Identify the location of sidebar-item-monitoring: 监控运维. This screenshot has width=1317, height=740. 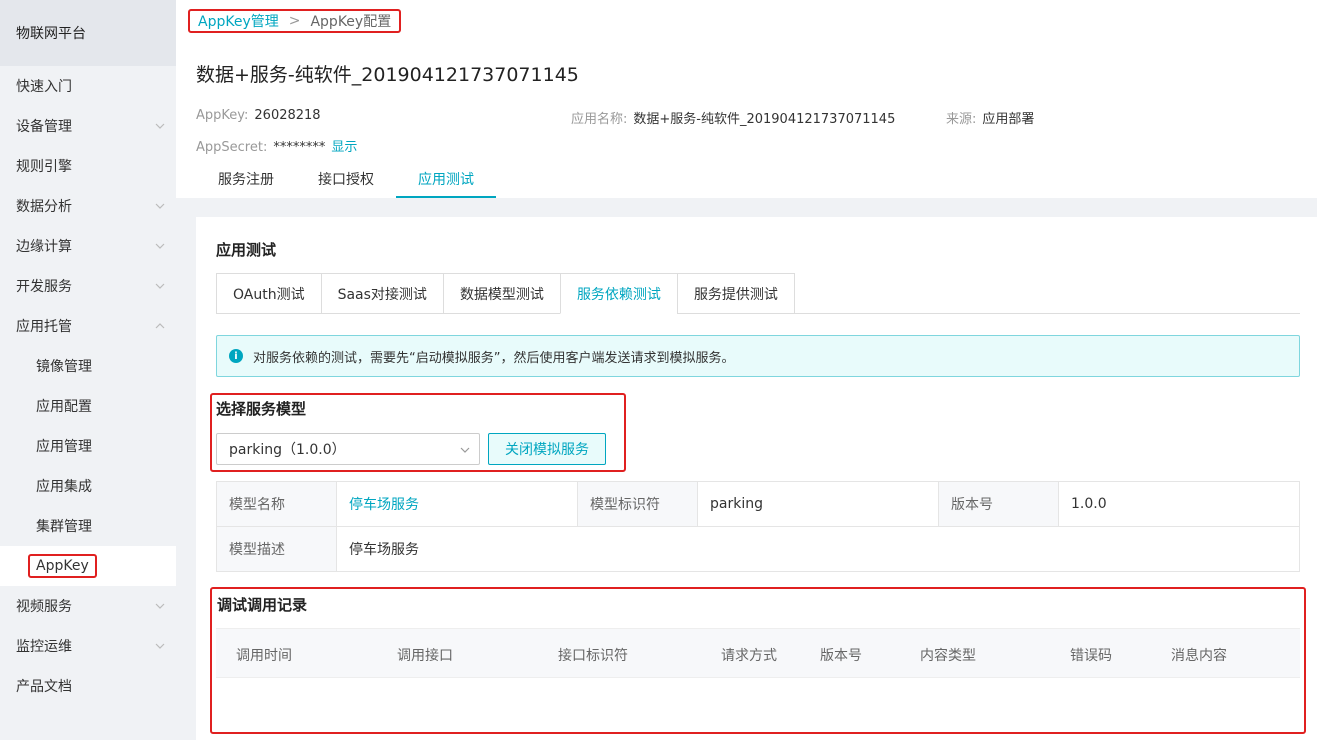
(88, 646).